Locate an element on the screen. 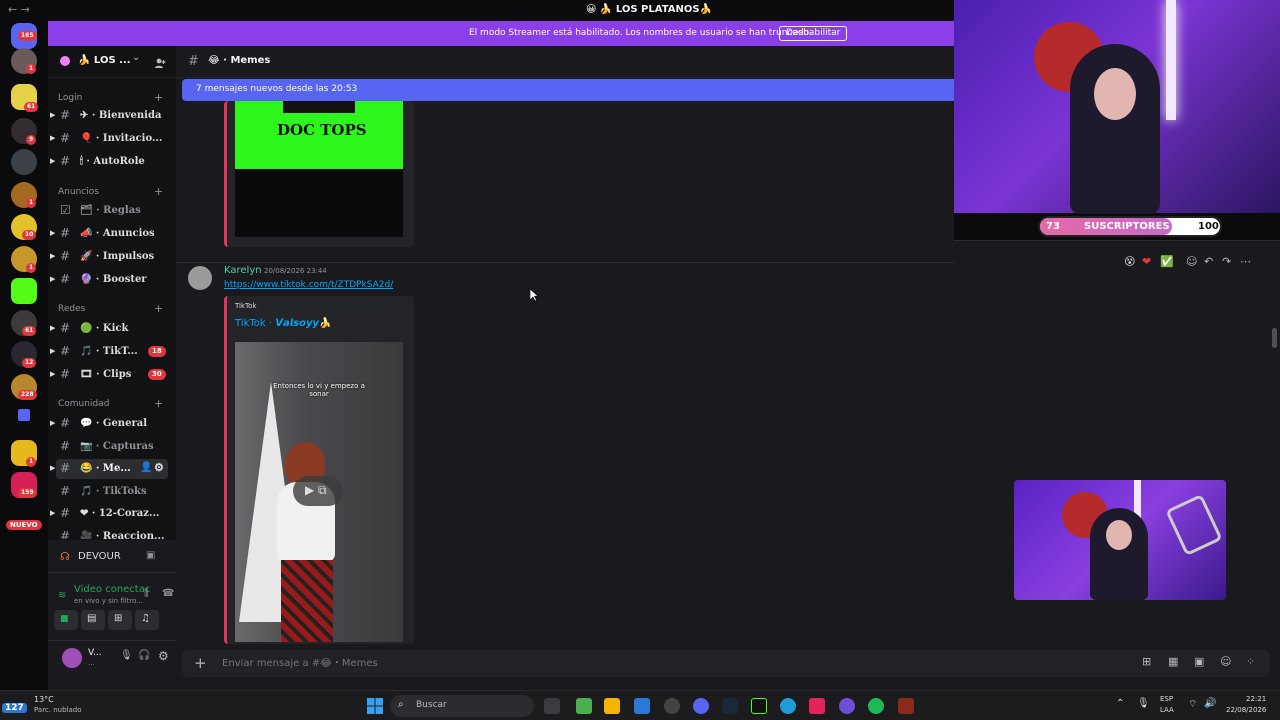 The height and width of the screenshot is (720, 1280). channel-bienvenida: ▶ # ✈ · Bienvenida is located at coordinates (109, 116).